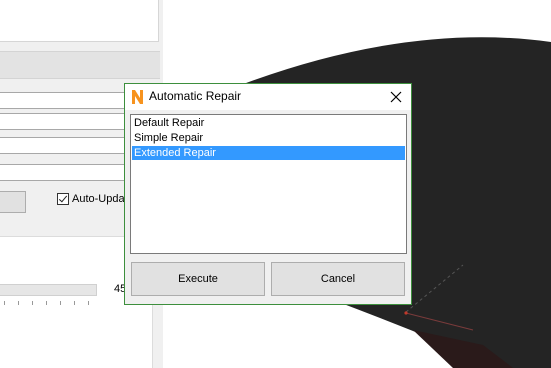 The height and width of the screenshot is (368, 551). I want to click on execute-button: Execute, so click(198, 279).